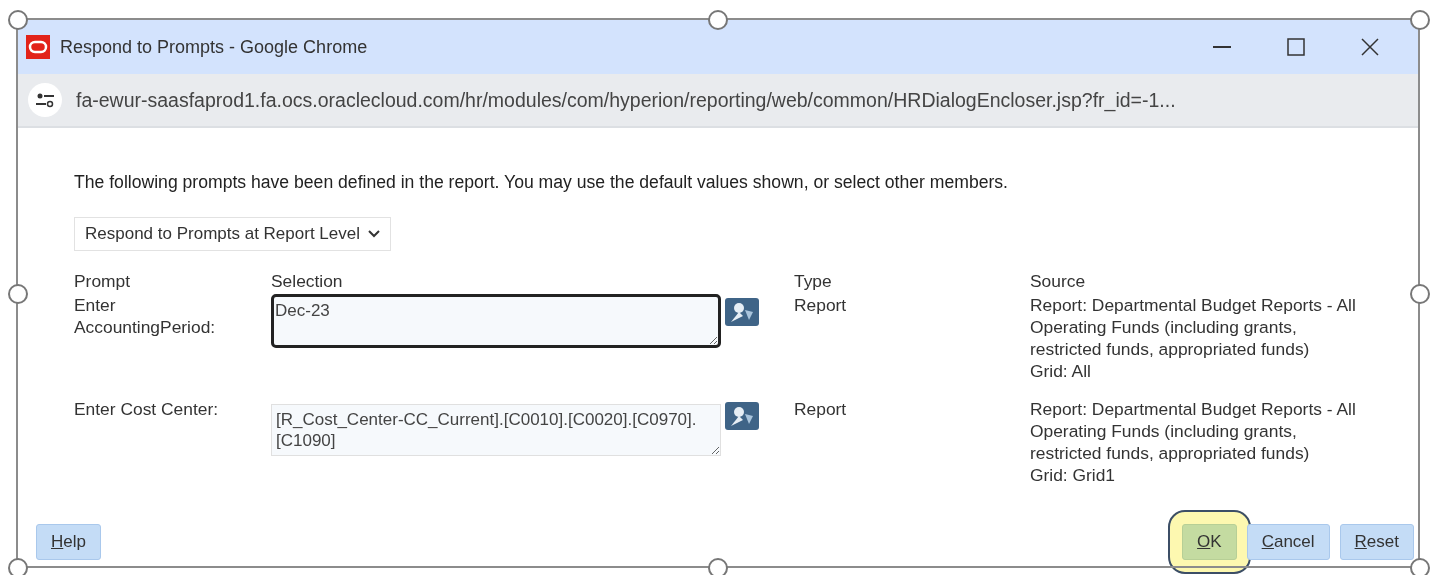 The height and width of the screenshot is (575, 1439). I want to click on prompt-label: Enter AccountingPeriod:, so click(145, 316).